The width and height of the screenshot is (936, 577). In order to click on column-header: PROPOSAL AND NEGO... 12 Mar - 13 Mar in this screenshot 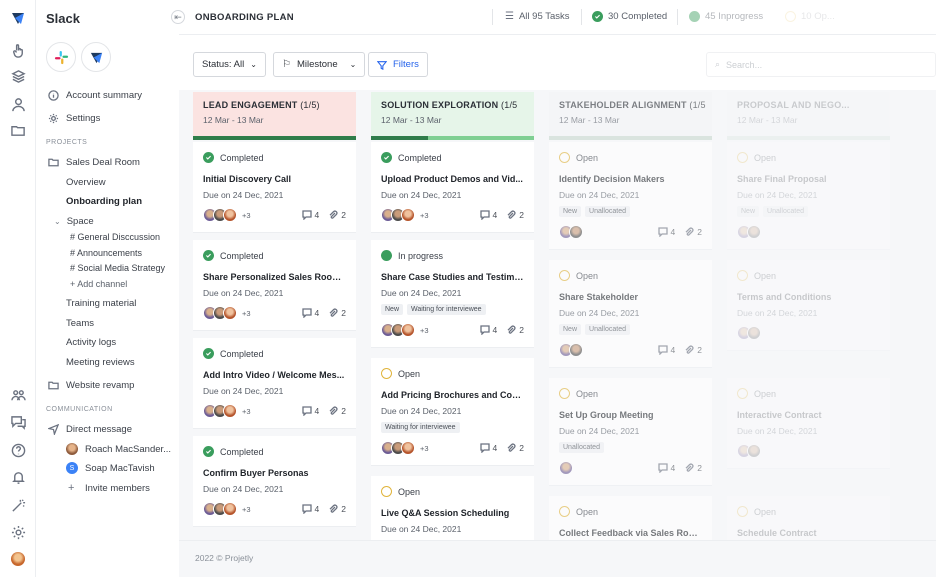, I will do `click(808, 114)`.